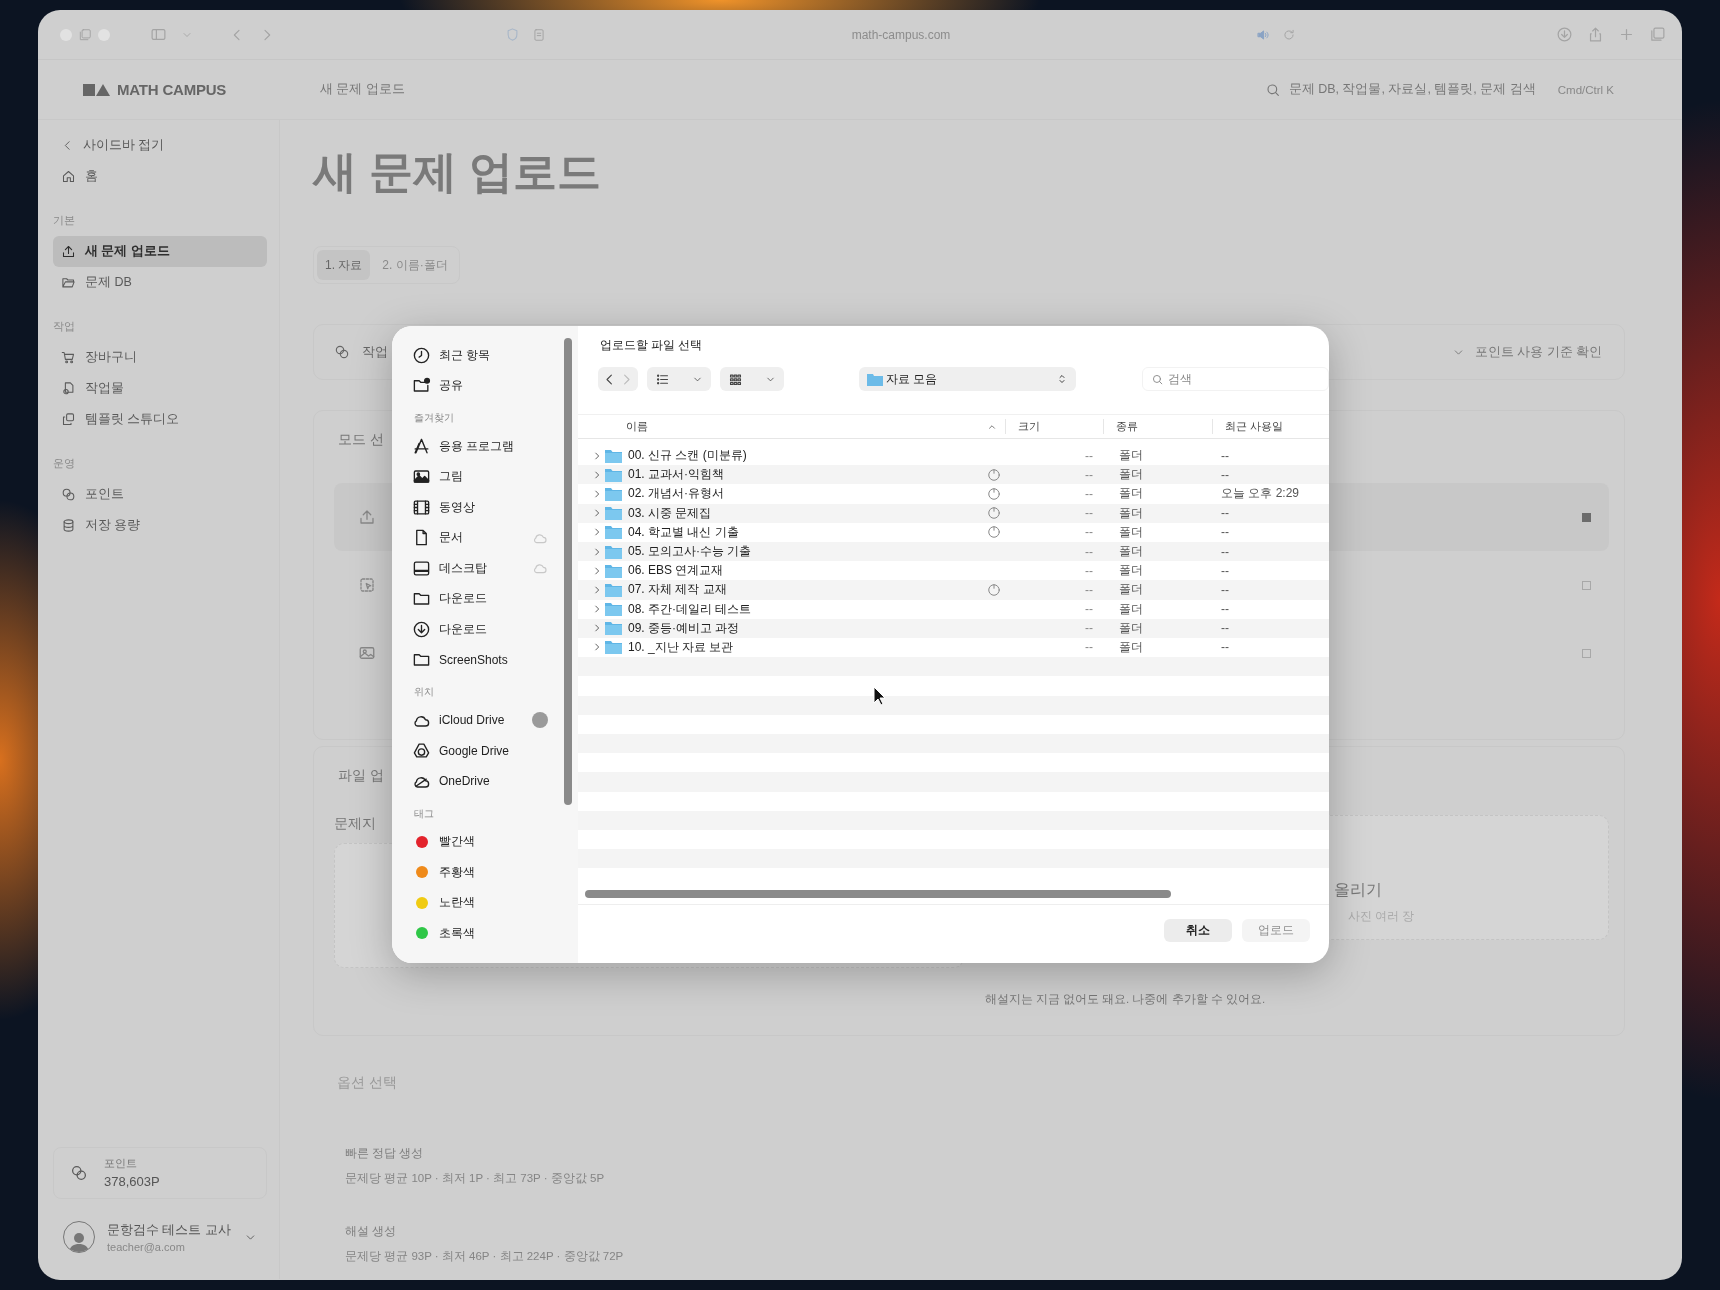 The height and width of the screenshot is (1290, 1720). What do you see at coordinates (684, 532) in the screenshot?
I see `file-name: 04. 학교별 내신 기출` at bounding box center [684, 532].